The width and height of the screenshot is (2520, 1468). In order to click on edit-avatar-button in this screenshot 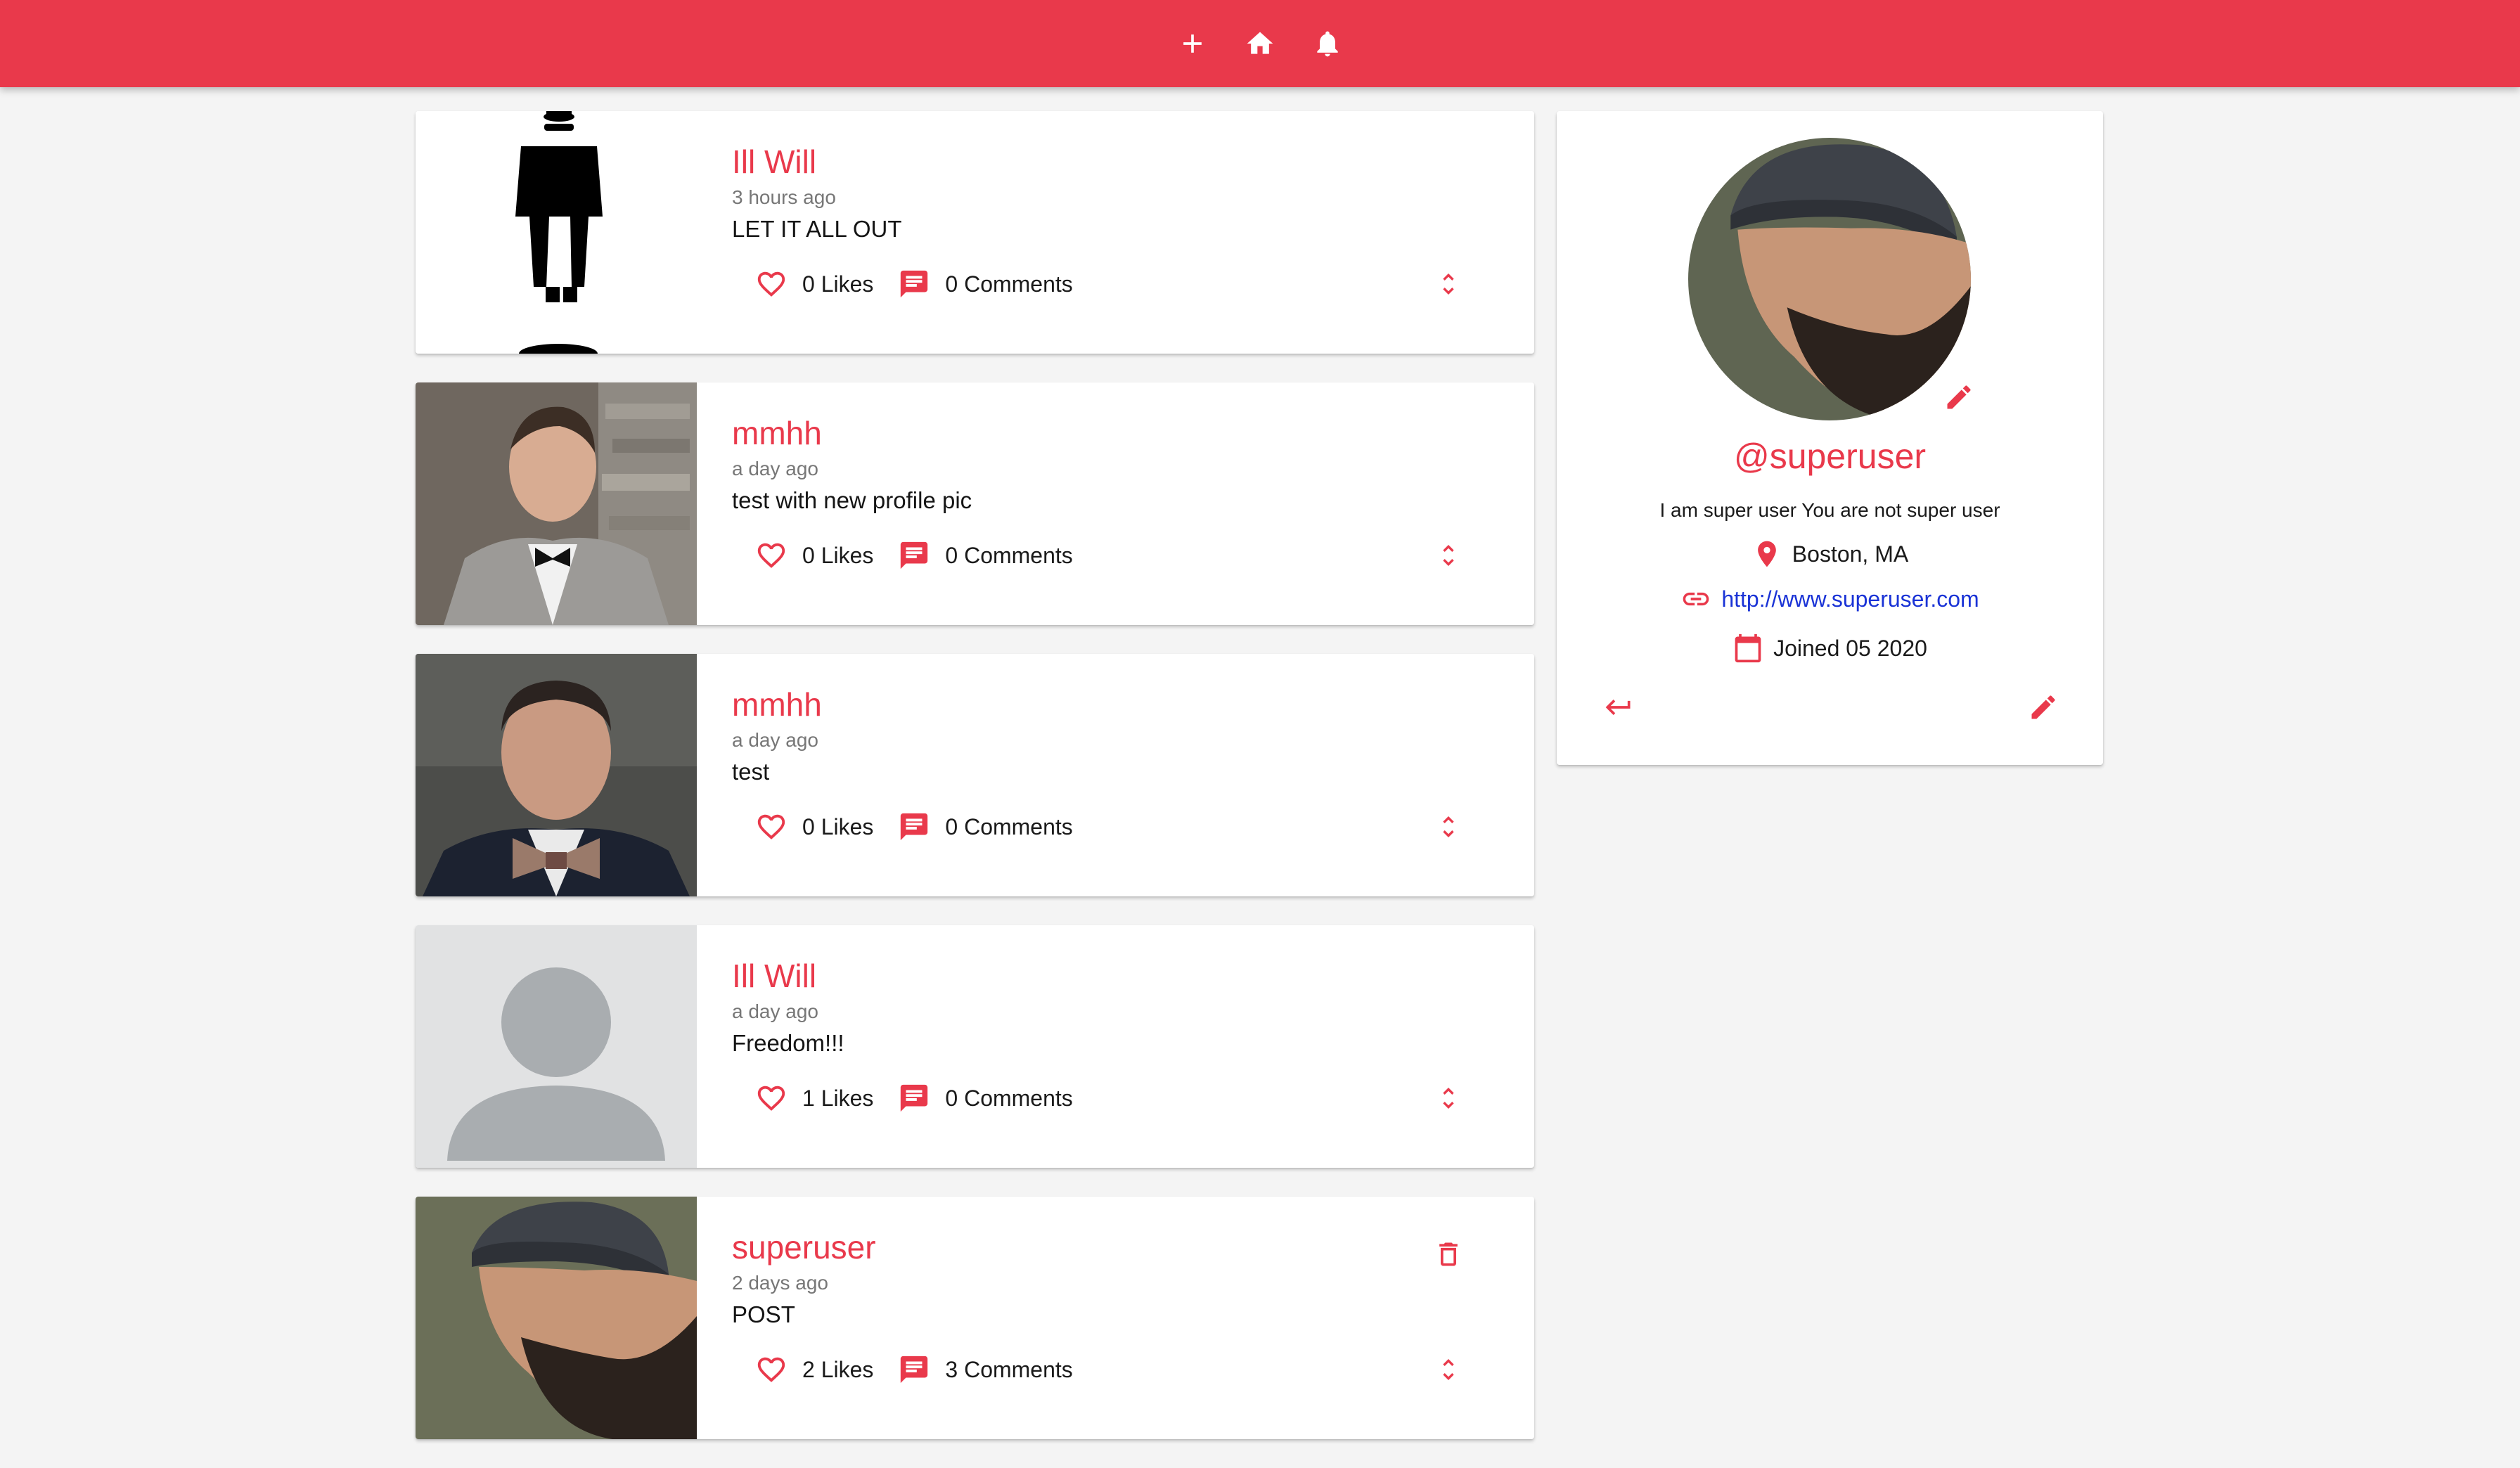, I will do `click(1959, 397)`.